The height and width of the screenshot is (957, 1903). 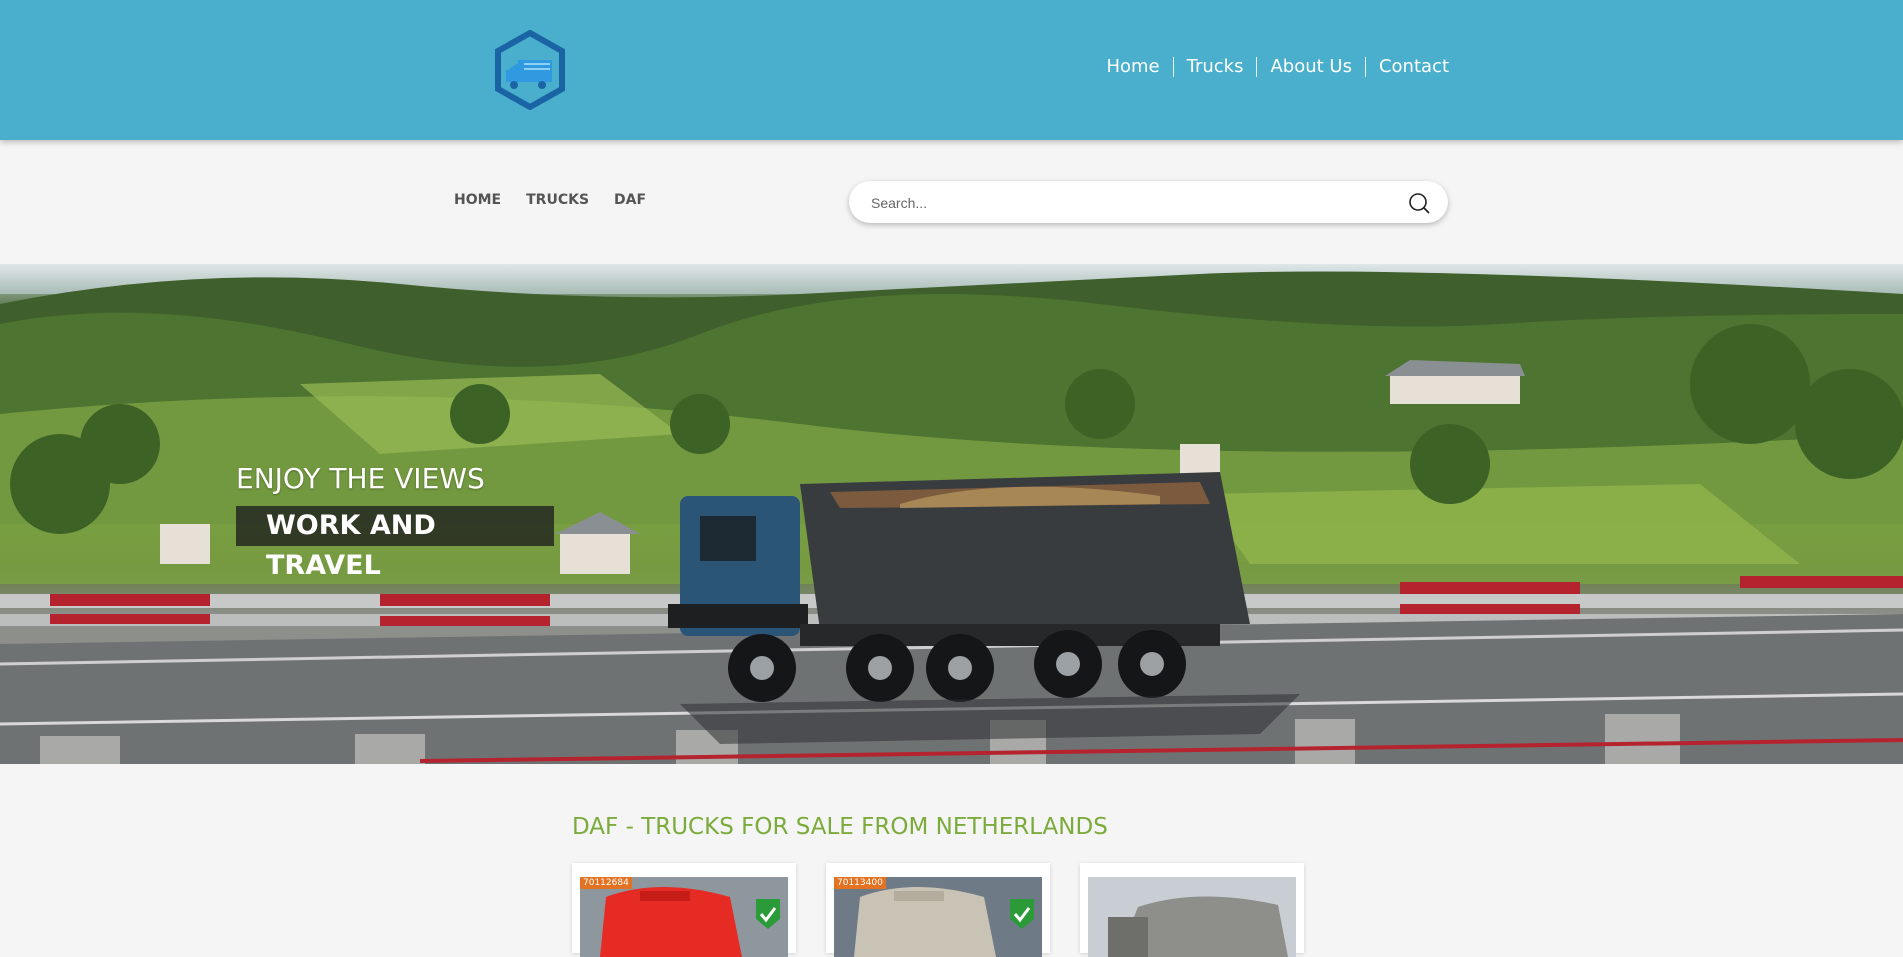 I want to click on top-header: Home Trucks About Us Contact, so click(x=951, y=70).